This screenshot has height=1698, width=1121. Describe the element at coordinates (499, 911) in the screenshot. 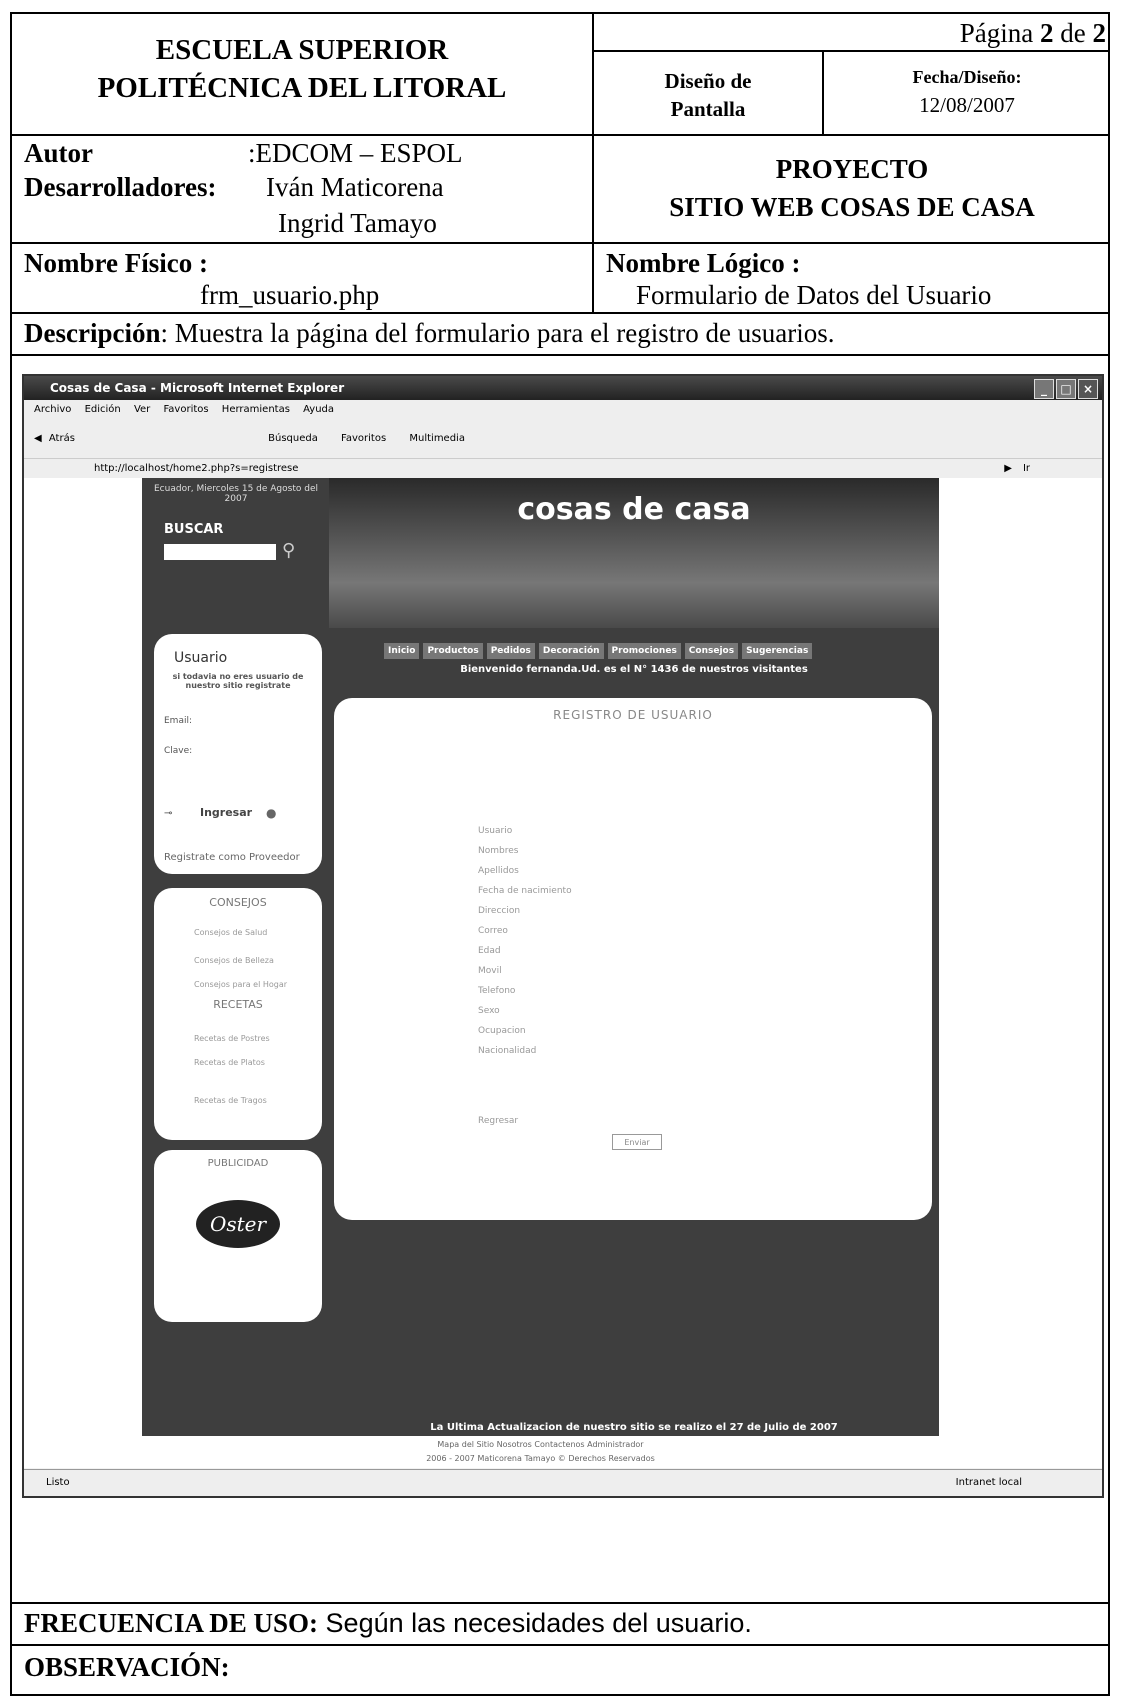

I see `field-direccion: Direccion` at that location.